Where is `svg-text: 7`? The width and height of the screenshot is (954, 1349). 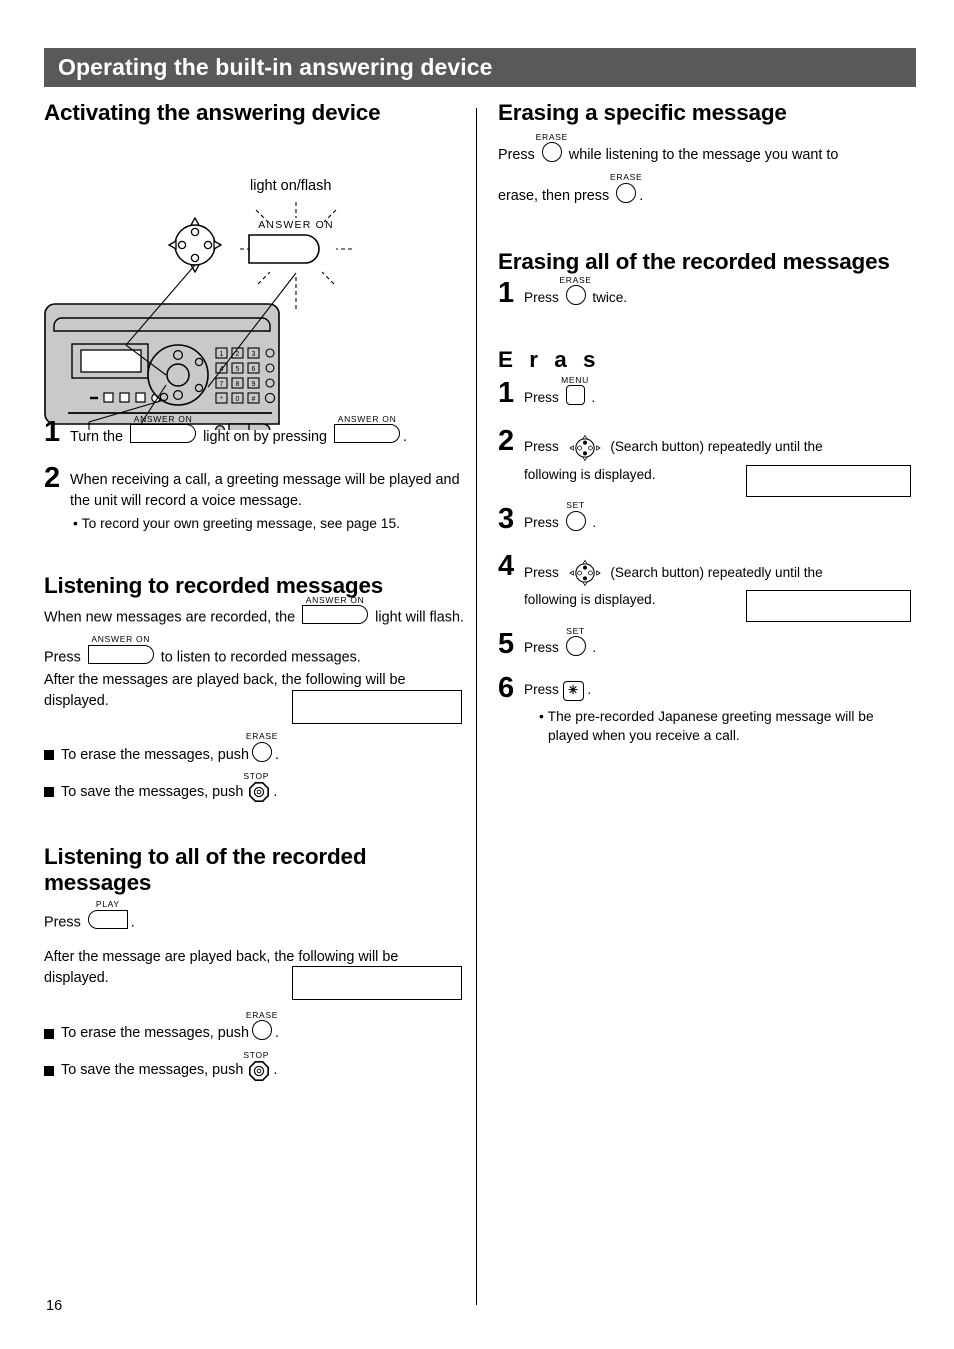 svg-text: 7 is located at coordinates (222, 384).